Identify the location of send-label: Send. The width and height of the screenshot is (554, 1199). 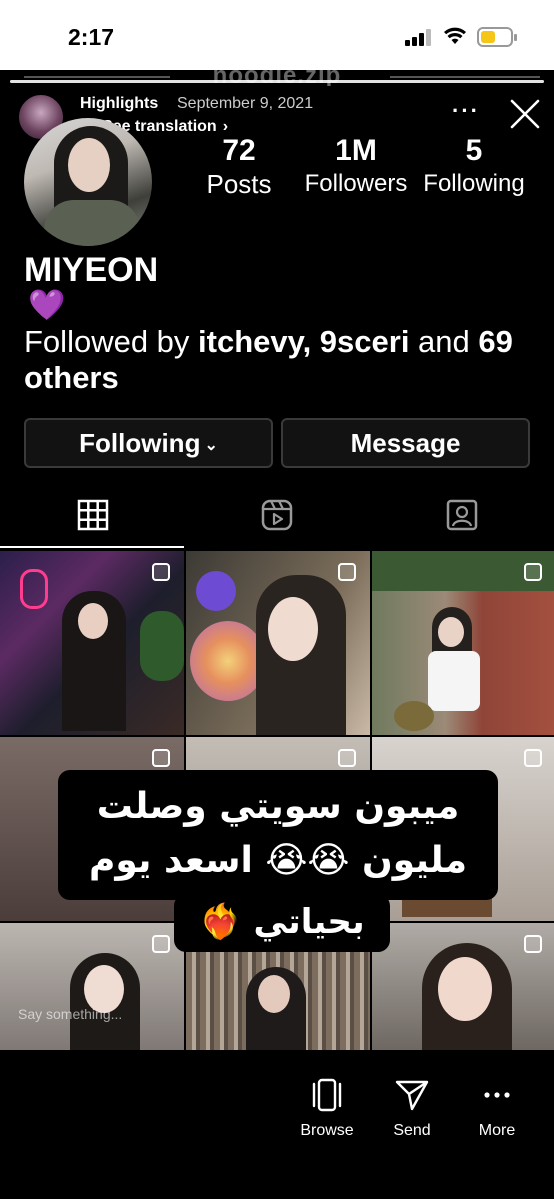
(412, 1130).